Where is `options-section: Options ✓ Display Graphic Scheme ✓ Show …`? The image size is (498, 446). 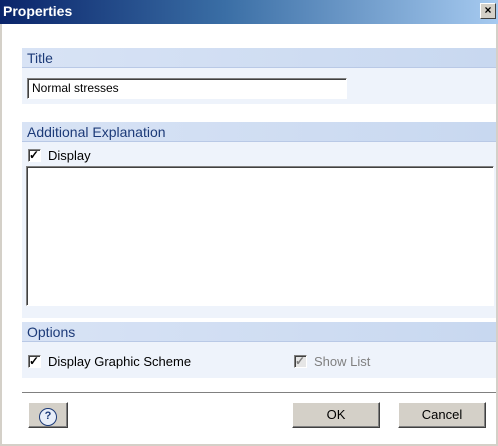 options-section: Options ✓ Display Graphic Scheme ✓ Show … is located at coordinates (259, 350).